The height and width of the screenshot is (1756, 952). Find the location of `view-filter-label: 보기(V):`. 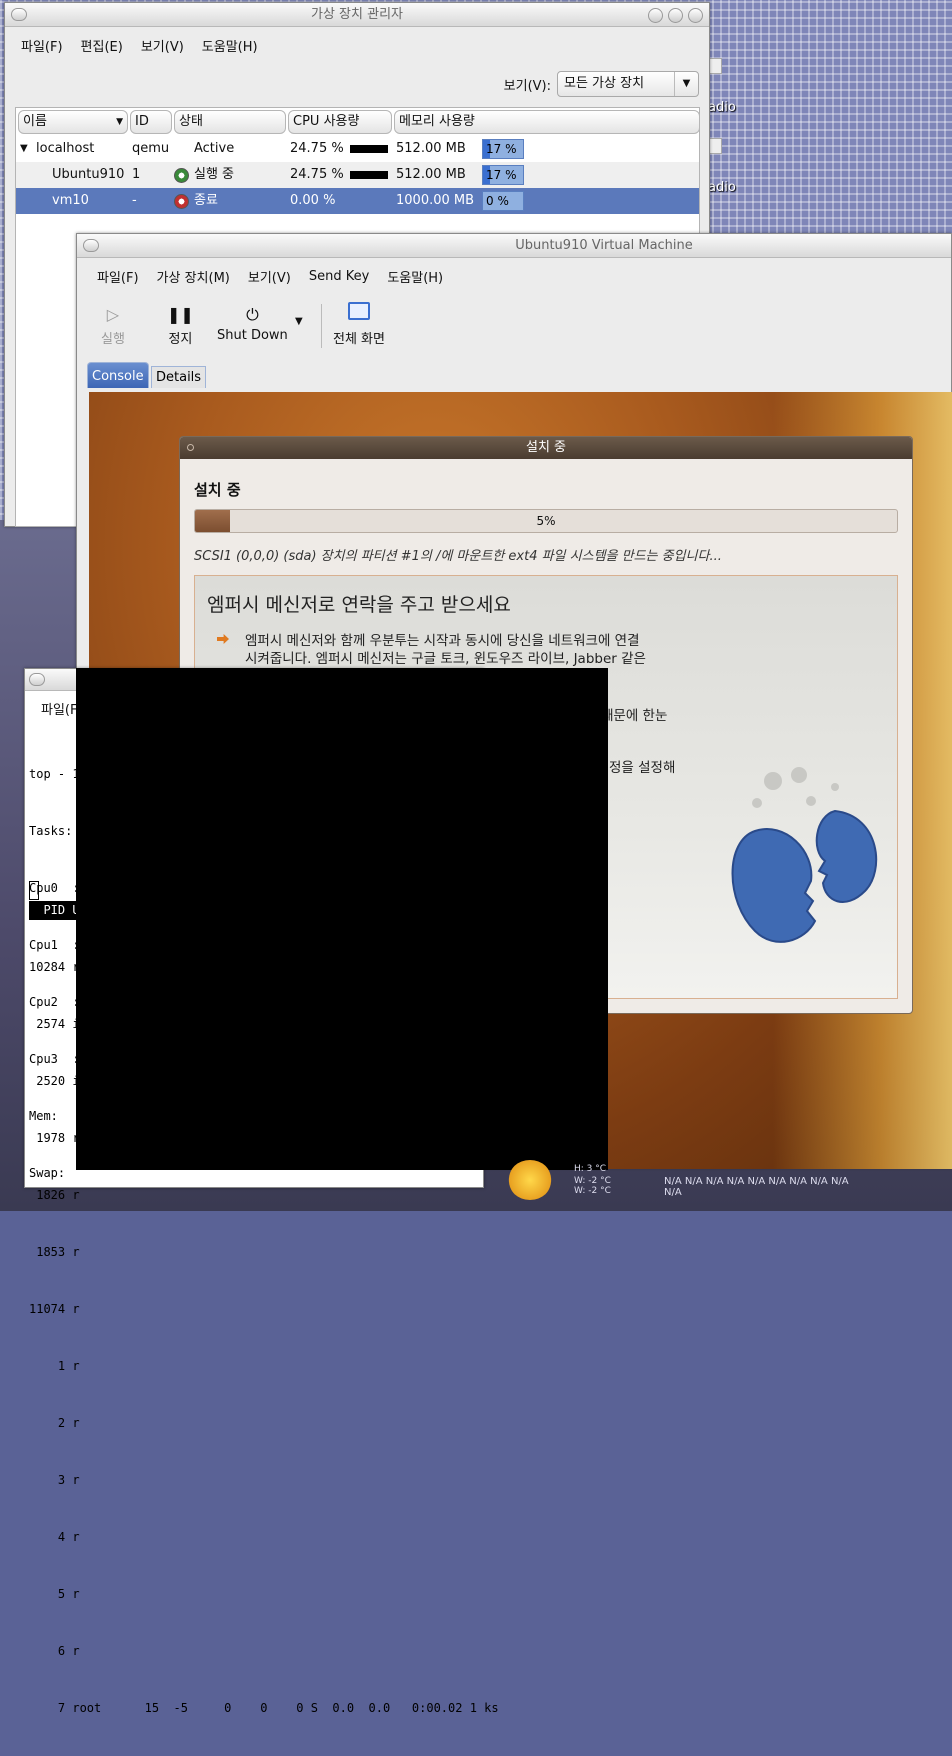

view-filter-label: 보기(V): is located at coordinates (527, 86).